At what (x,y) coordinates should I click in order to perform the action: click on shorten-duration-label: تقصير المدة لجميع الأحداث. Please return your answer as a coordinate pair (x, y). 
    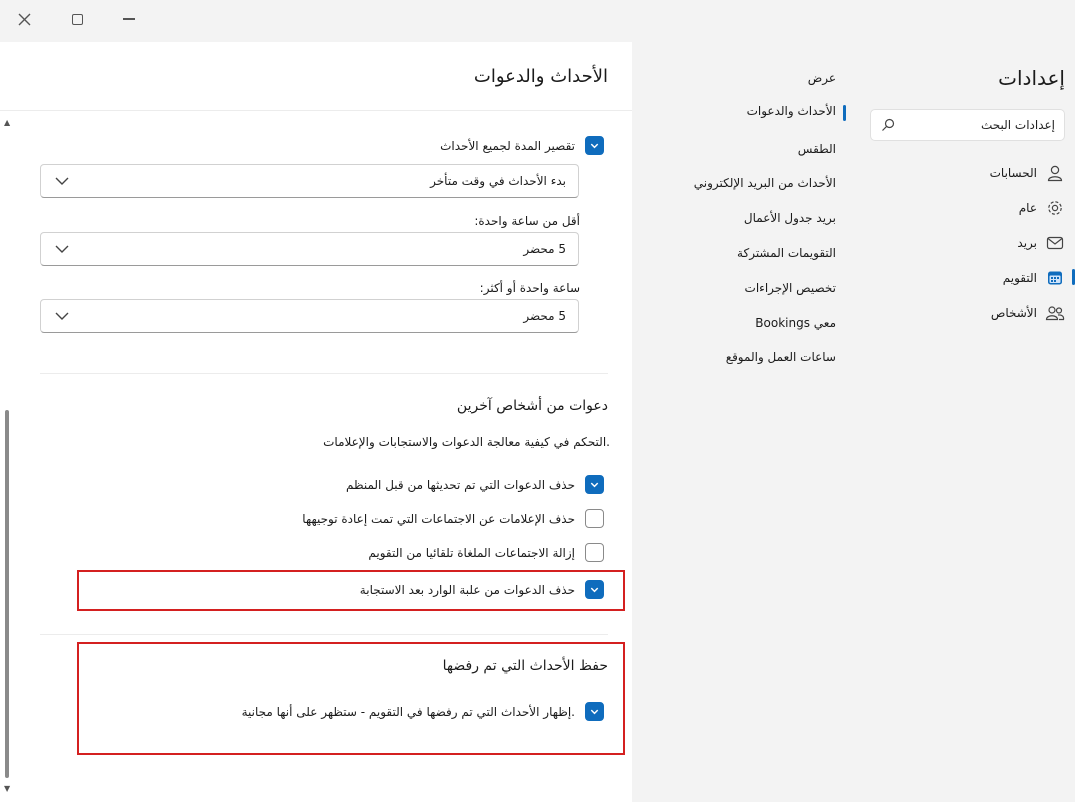
    Looking at the image, I should click on (507, 145).